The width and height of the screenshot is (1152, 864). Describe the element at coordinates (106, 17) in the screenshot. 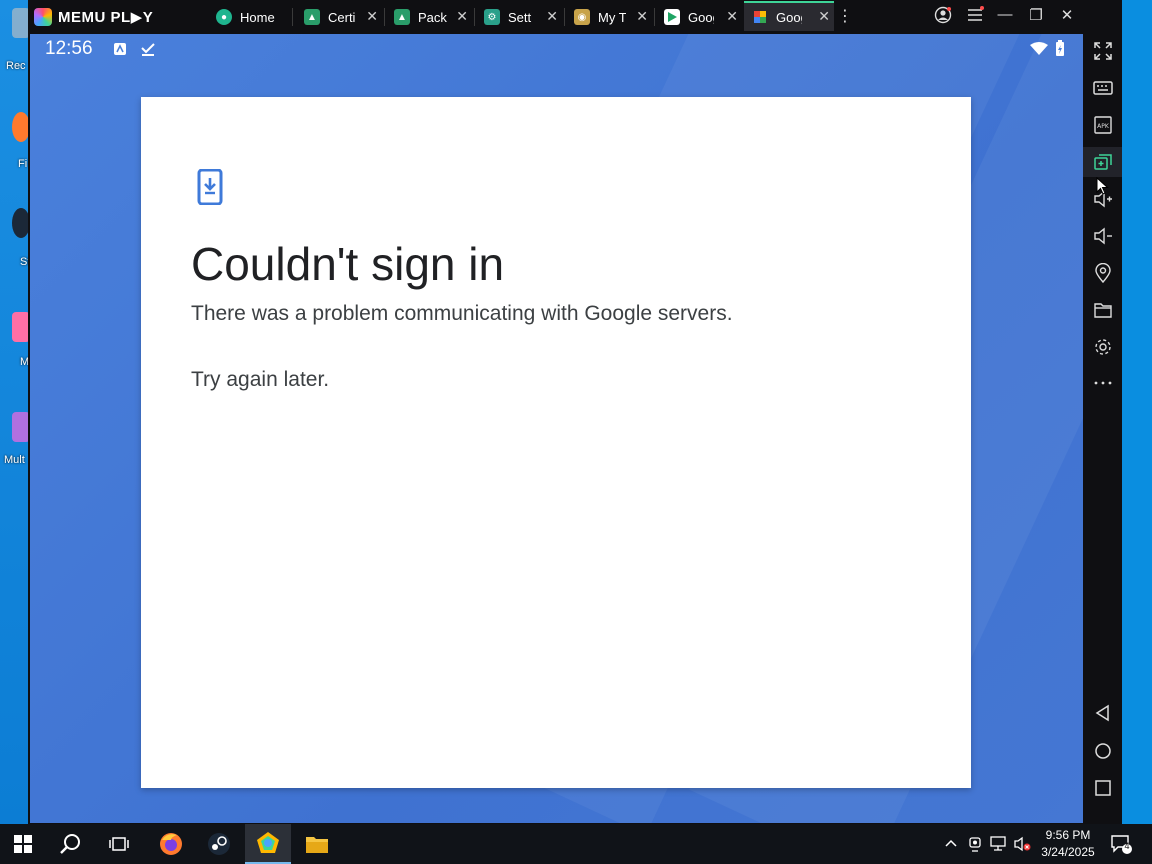

I see `brand-text: MEMU PL▶Y` at that location.